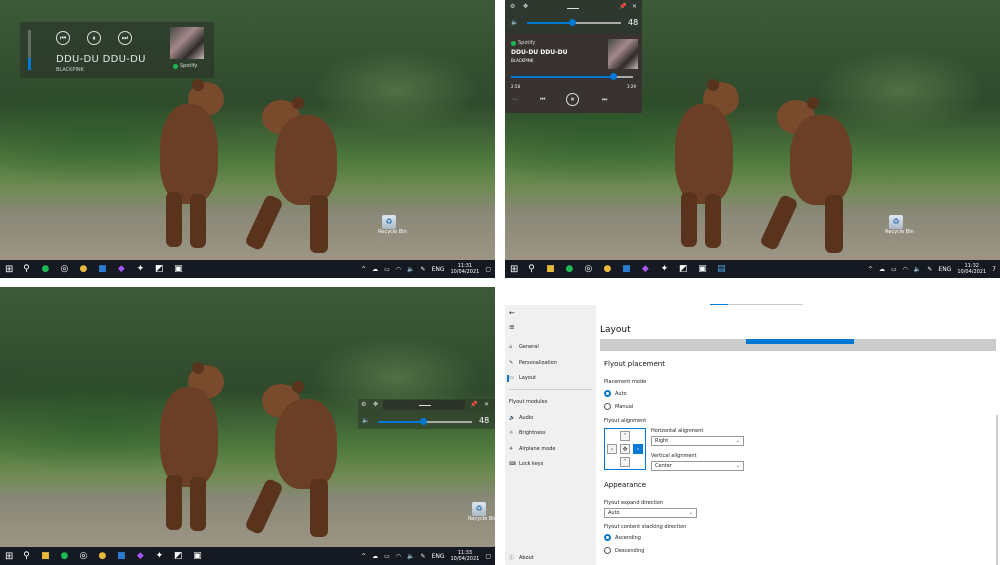 The image size is (1000, 565). I want to click on radio-auto, so click(607, 393).